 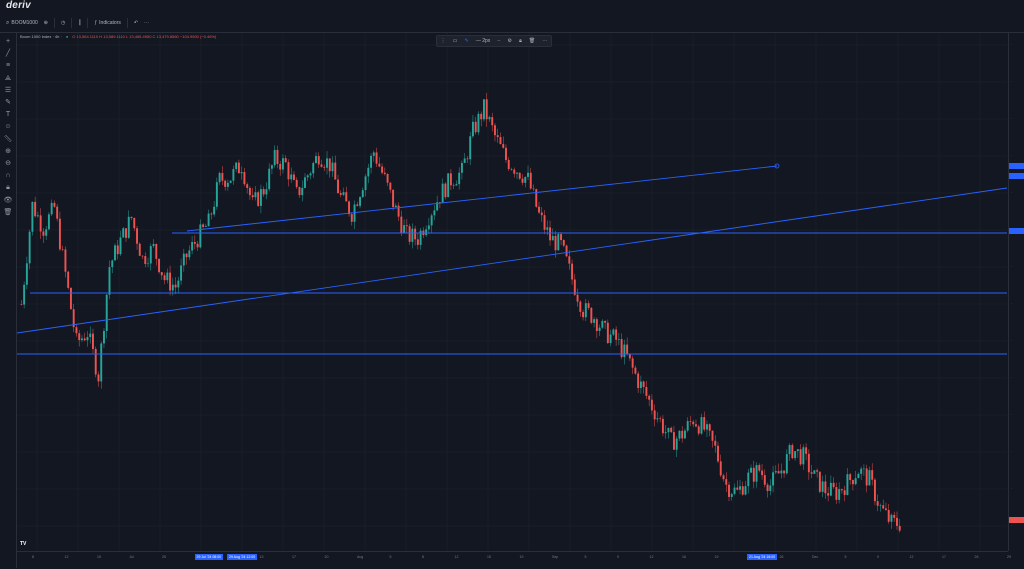 What do you see at coordinates (483, 41) in the screenshot?
I see `line-width-button: — 2px` at bounding box center [483, 41].